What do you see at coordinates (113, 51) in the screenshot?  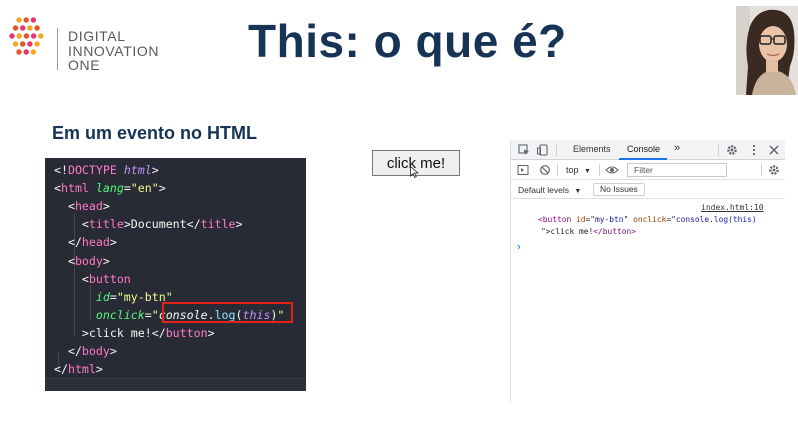 I see `logo-wordmark: DIGITAL INNOVATION ONE` at bounding box center [113, 51].